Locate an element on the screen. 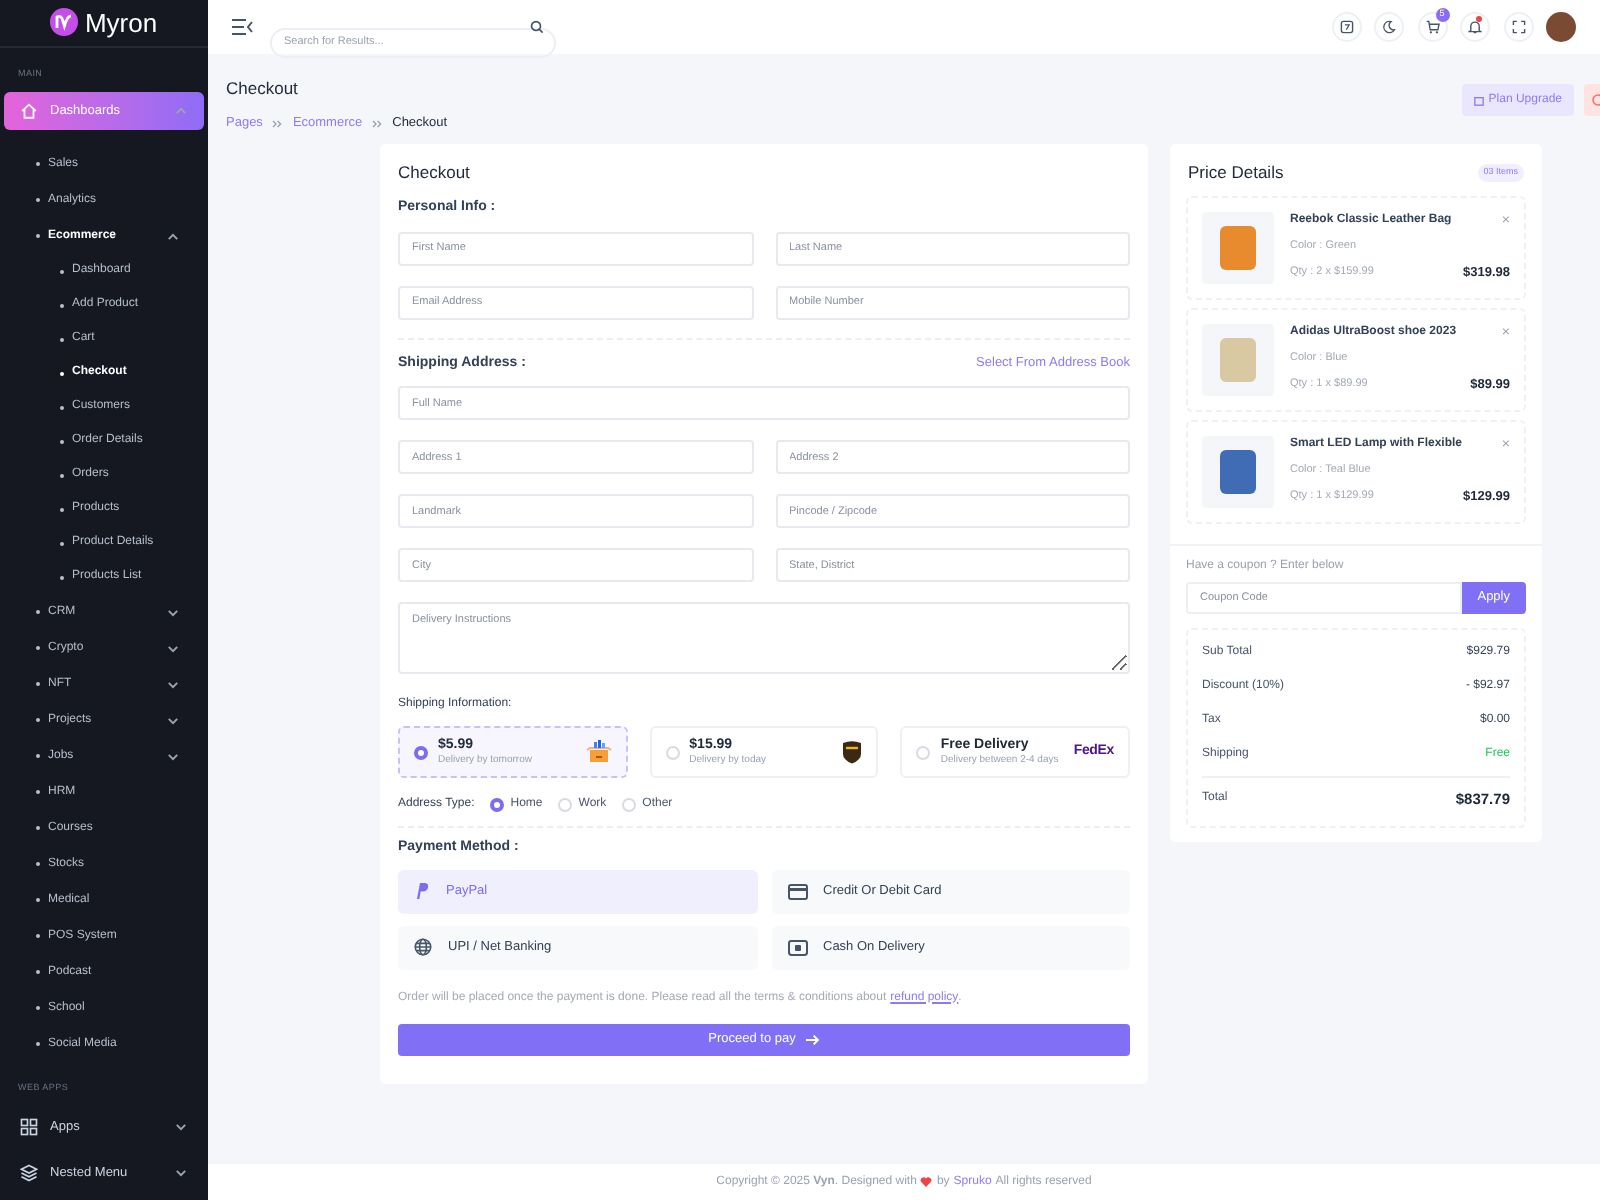  notifications-button is located at coordinates (1475, 27).